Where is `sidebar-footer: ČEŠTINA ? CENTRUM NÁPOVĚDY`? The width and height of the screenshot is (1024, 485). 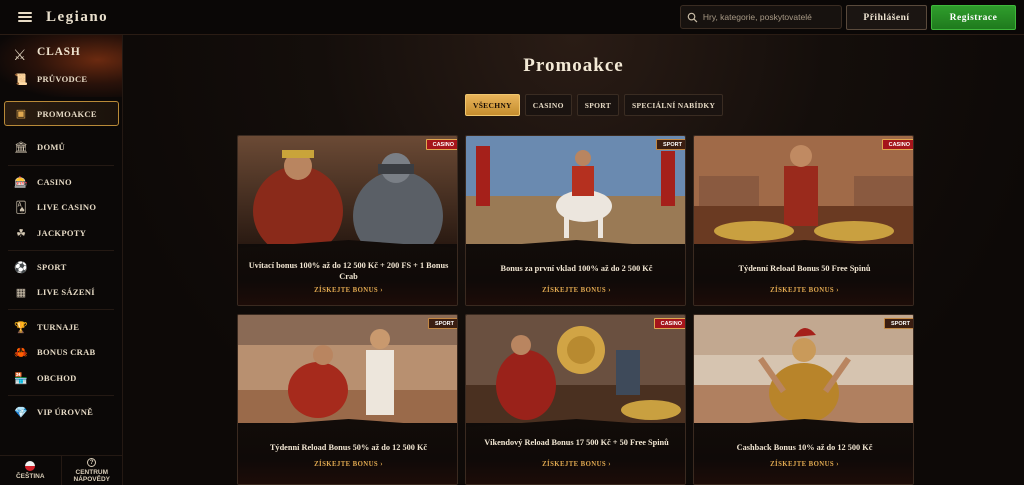 sidebar-footer: ČEŠTINA ? CENTRUM NÁPOVĚDY is located at coordinates (61, 470).